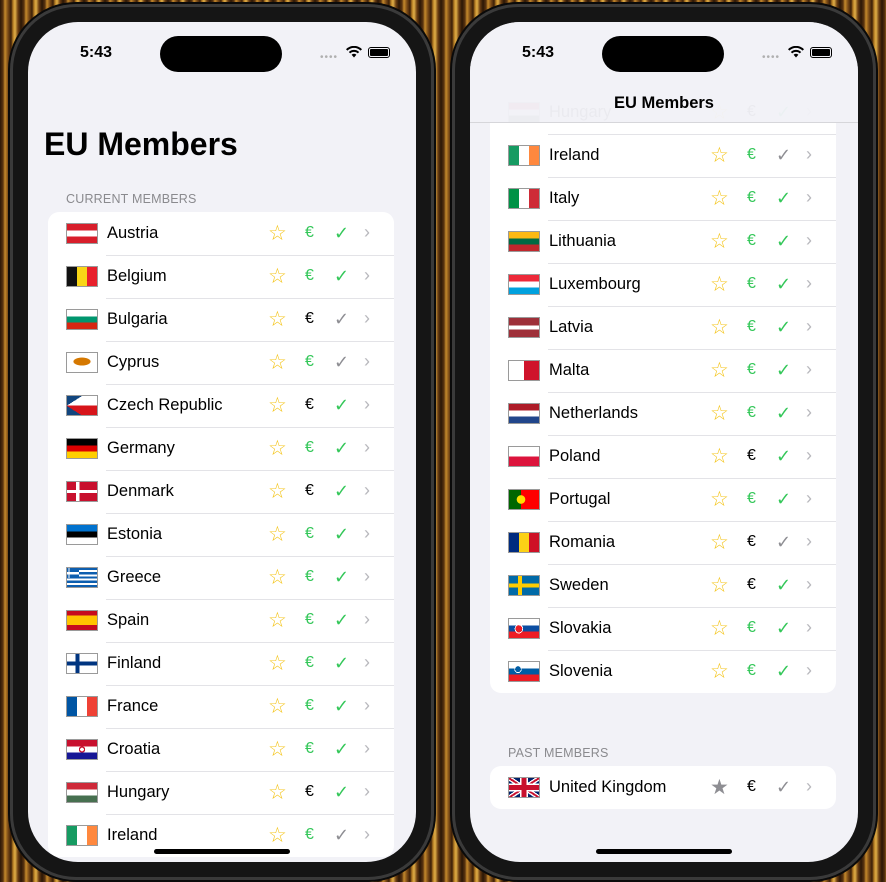  What do you see at coordinates (221, 233) in the screenshot?
I see `current-row-austria: Austria ☆ € ✓ ›` at bounding box center [221, 233].